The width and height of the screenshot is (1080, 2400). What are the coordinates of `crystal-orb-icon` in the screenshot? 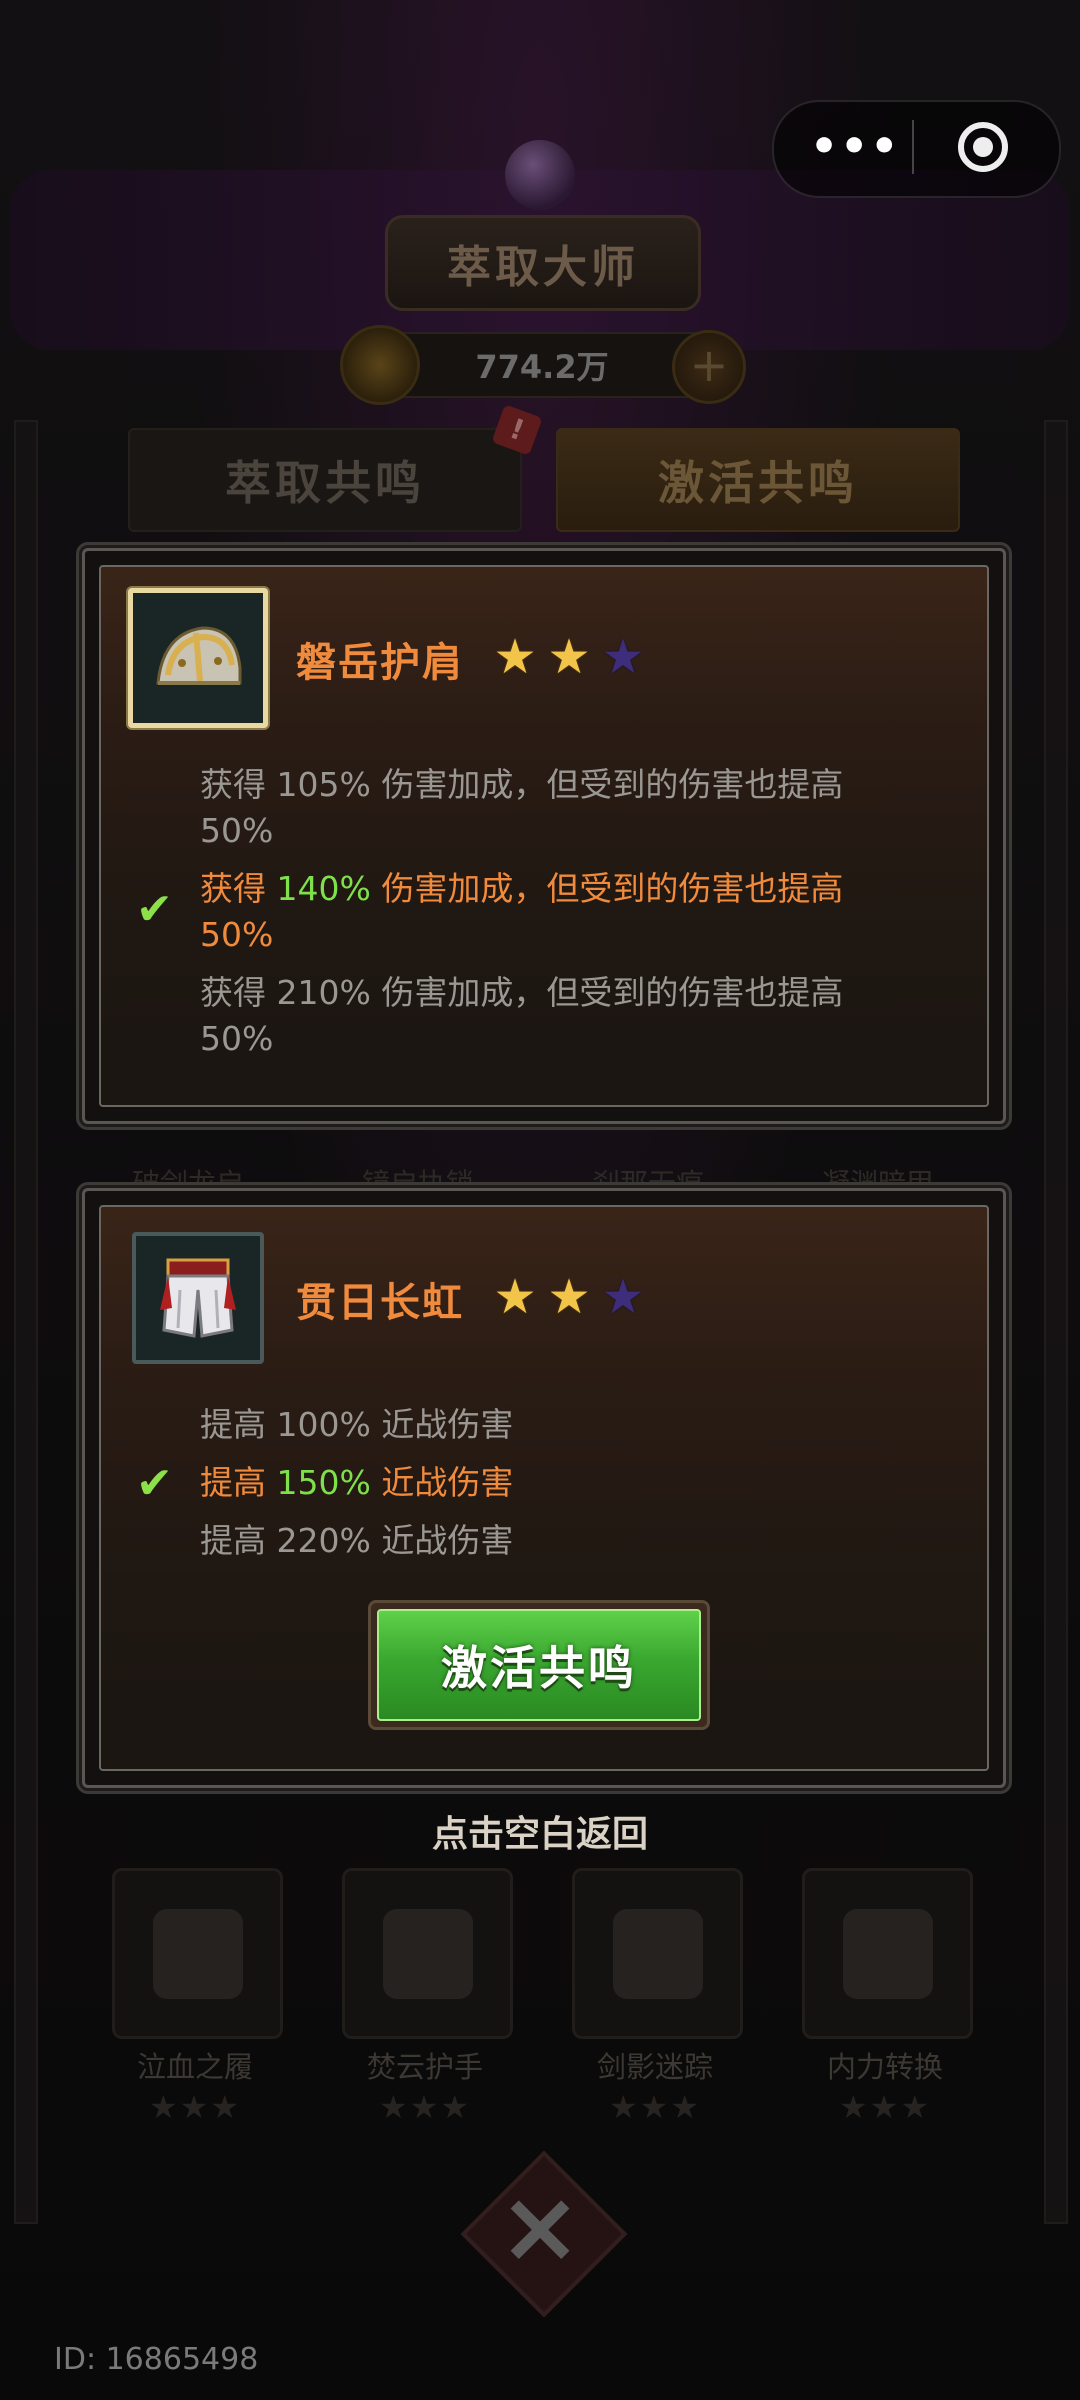 It's located at (540, 175).